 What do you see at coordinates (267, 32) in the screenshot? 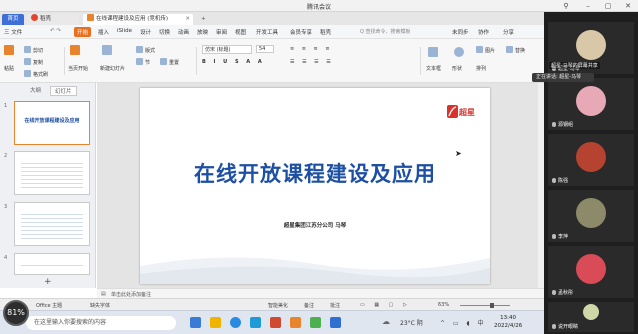
I see `menu-devtools: 开发工具` at bounding box center [267, 32].